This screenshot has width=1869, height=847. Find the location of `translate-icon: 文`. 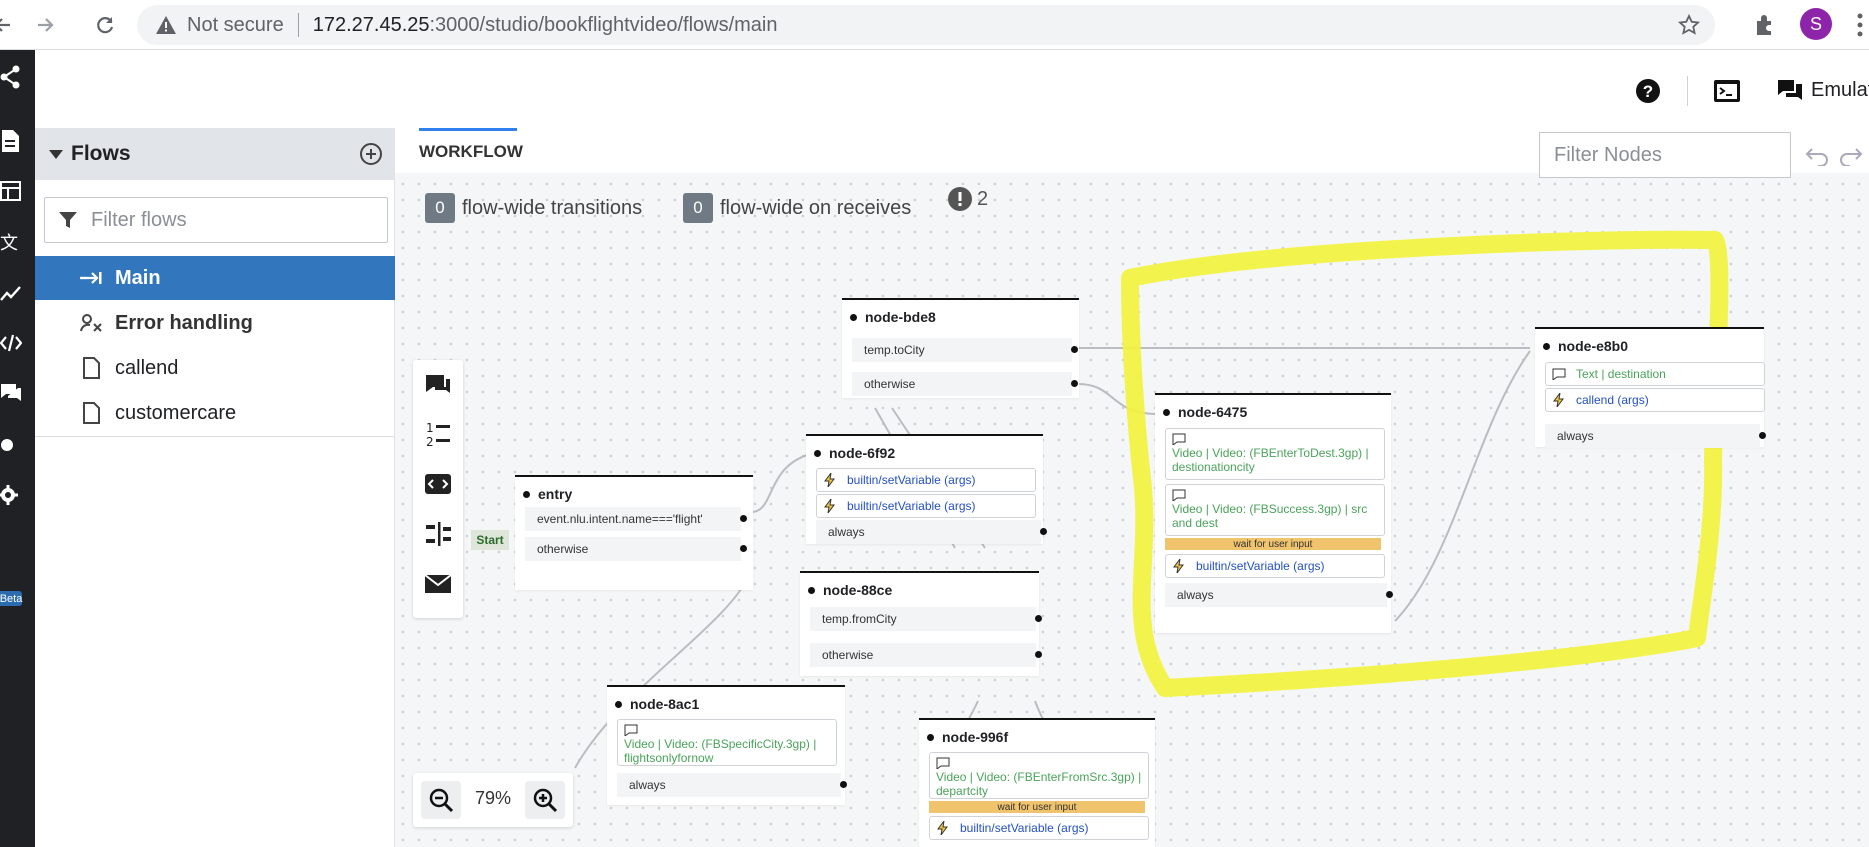

translate-icon: 文 is located at coordinates (11, 243).